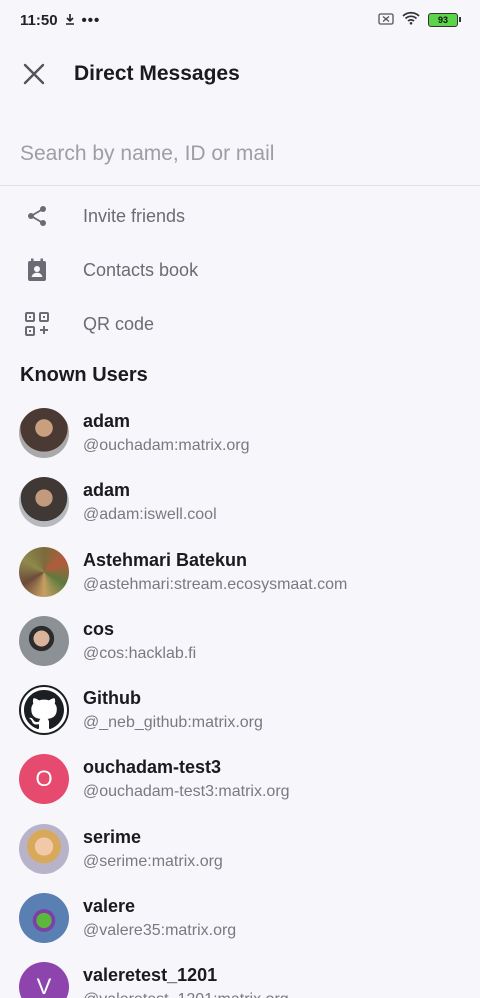 The width and height of the screenshot is (480, 998). Describe the element at coordinates (160, 930) in the screenshot. I see `user-id: @valere35:matrix.org` at that location.